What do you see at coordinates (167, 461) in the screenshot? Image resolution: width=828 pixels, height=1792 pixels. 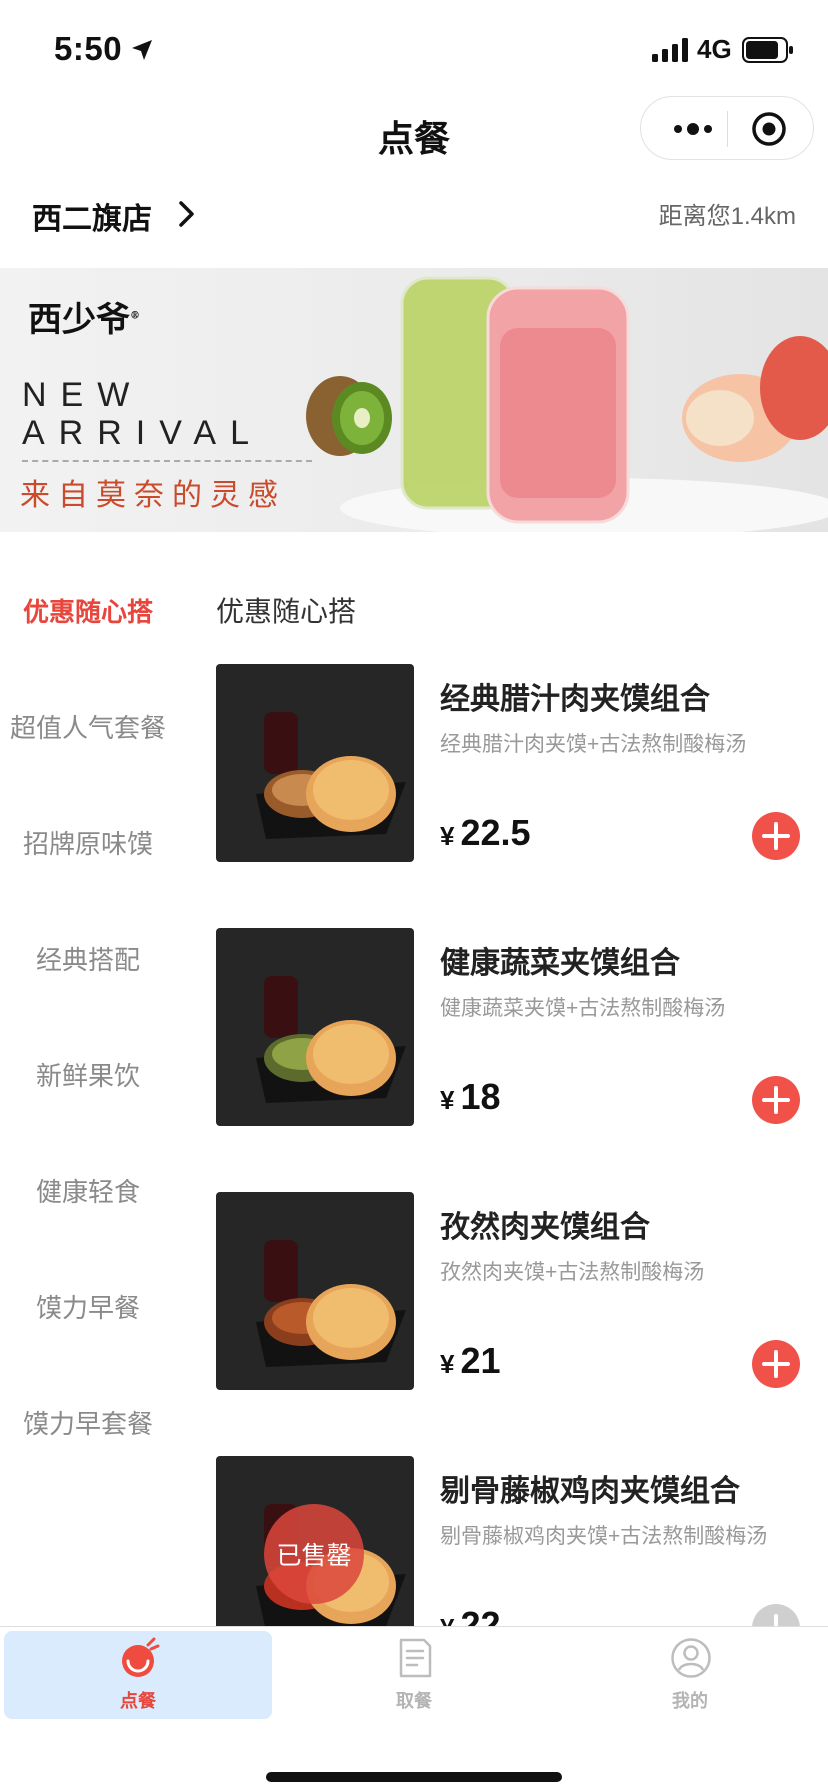 I see `banner-divider` at bounding box center [167, 461].